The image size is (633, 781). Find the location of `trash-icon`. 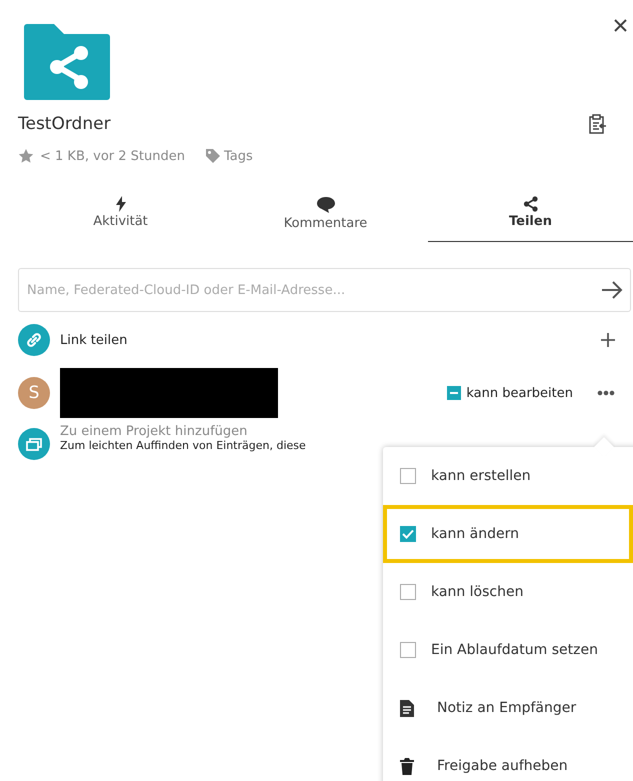

trash-icon is located at coordinates (407, 766).